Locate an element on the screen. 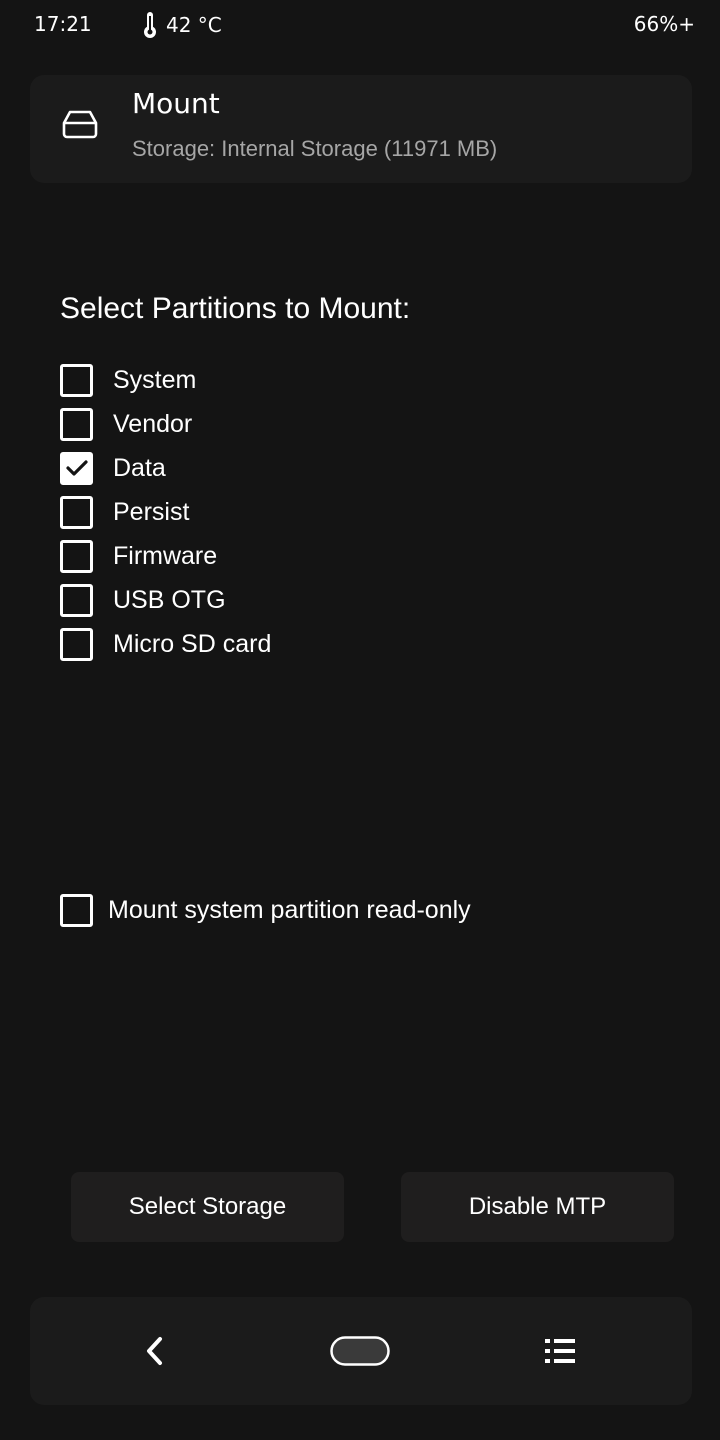 This screenshot has height=1440, width=720. partition-label: Micro SD card is located at coordinates (192, 643).